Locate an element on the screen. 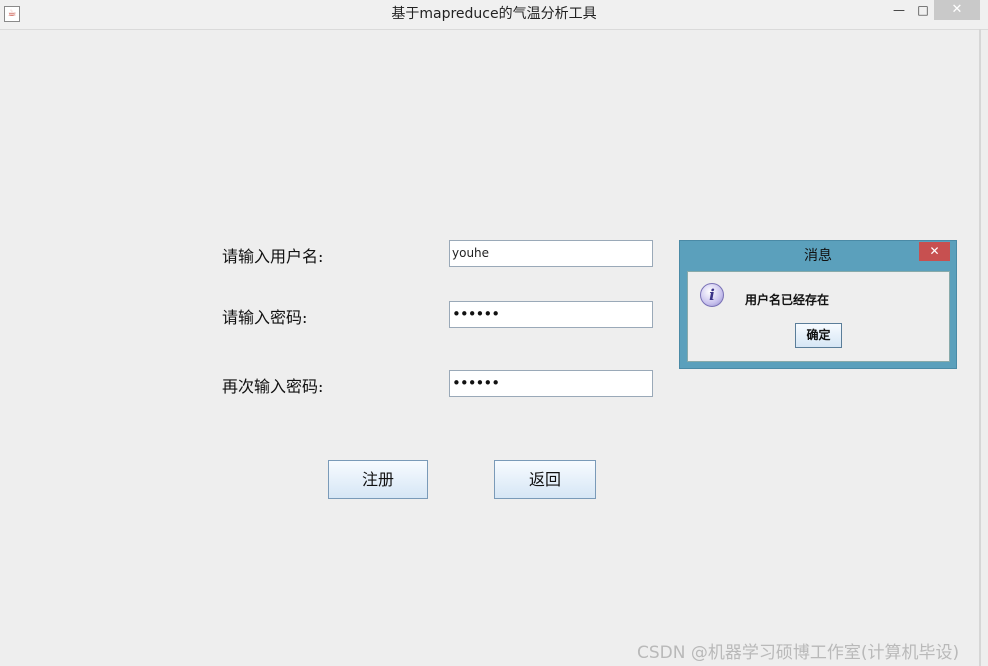 The image size is (988, 666). maximize-button: □ is located at coordinates (923, 10).